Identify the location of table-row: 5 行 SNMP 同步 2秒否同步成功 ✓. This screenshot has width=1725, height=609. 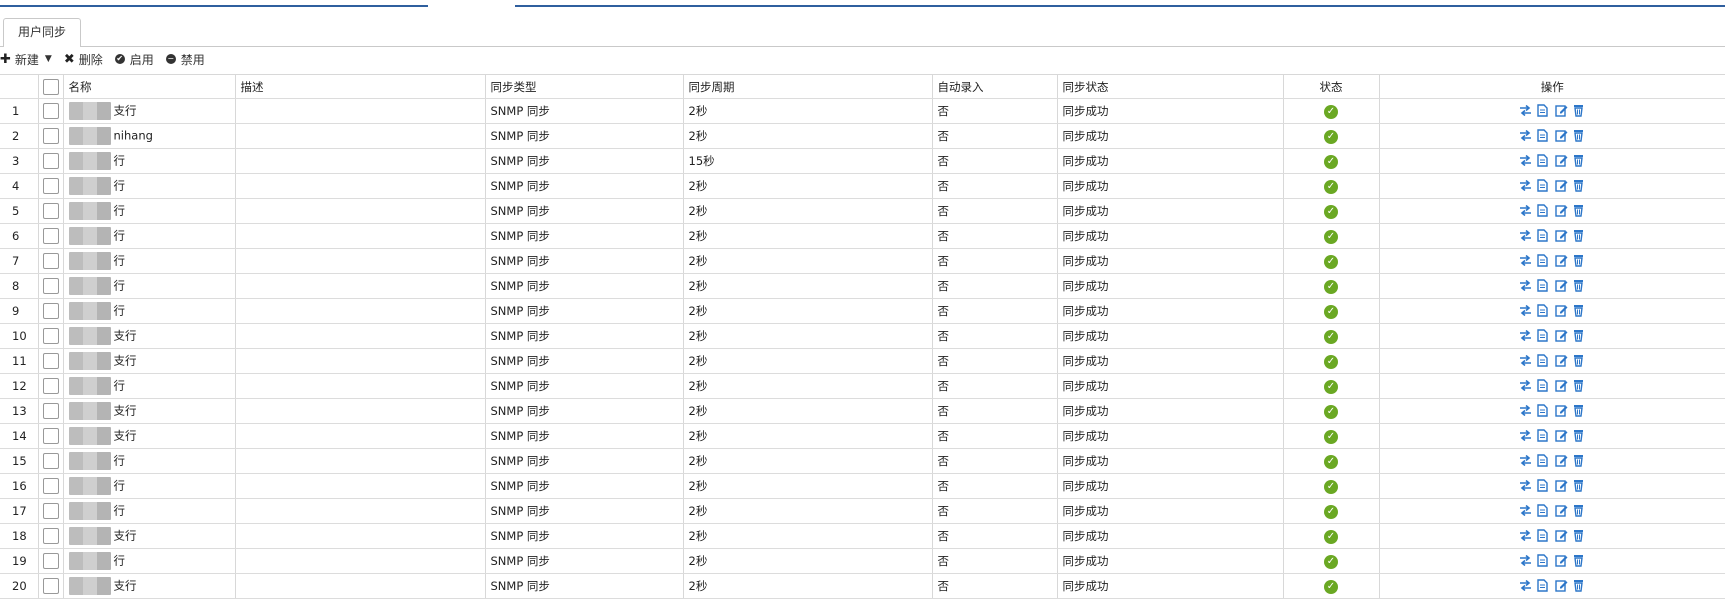
(862, 211).